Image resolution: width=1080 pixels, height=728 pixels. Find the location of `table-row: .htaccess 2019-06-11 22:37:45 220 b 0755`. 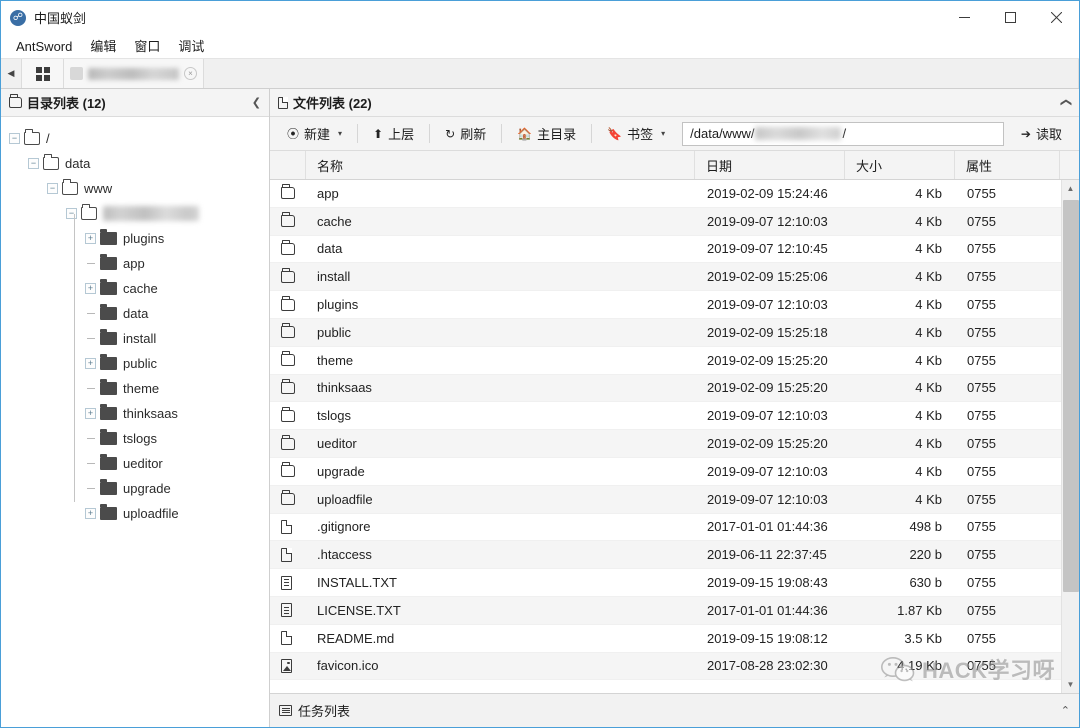

table-row: .htaccess 2019-06-11 22:37:45 220 b 0755 is located at coordinates (665, 555).